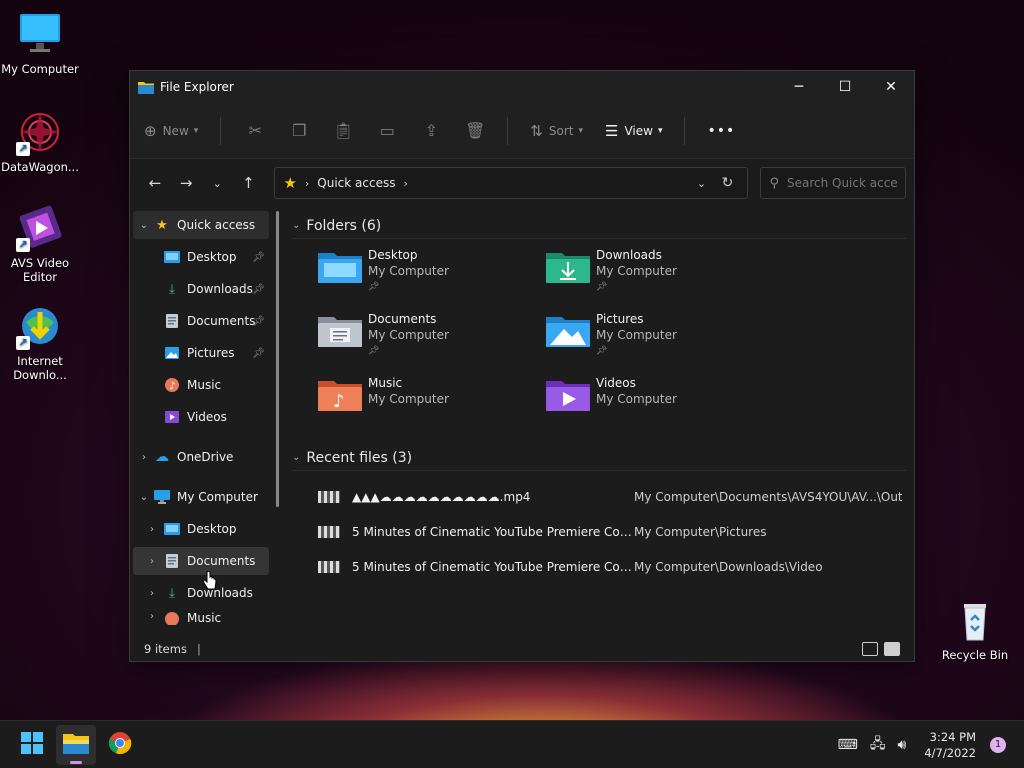  I want to click on forward-arrow-icon: →, so click(186, 183).